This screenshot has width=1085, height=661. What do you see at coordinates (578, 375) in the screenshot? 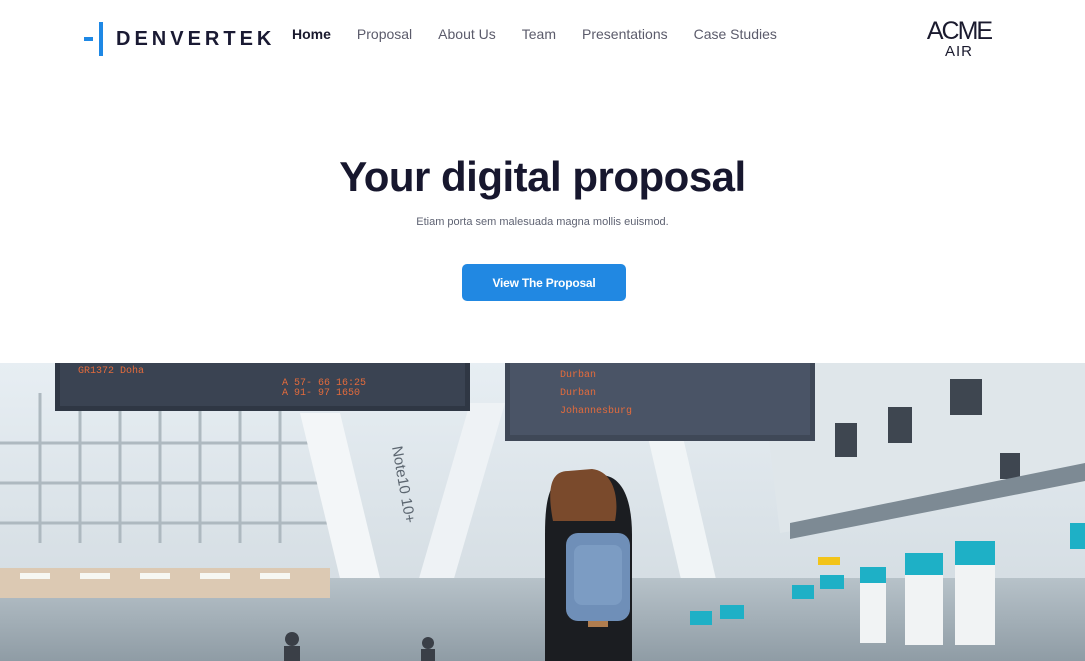
I see `board-center-row-1: Durban` at bounding box center [578, 375].